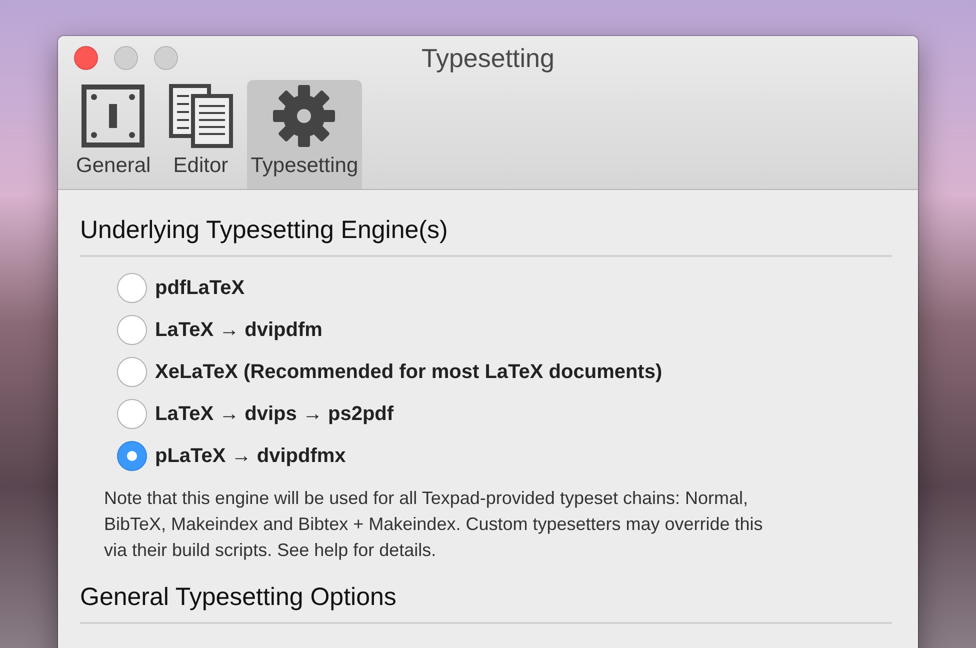  What do you see at coordinates (200, 116) in the screenshot?
I see `documents-icon` at bounding box center [200, 116].